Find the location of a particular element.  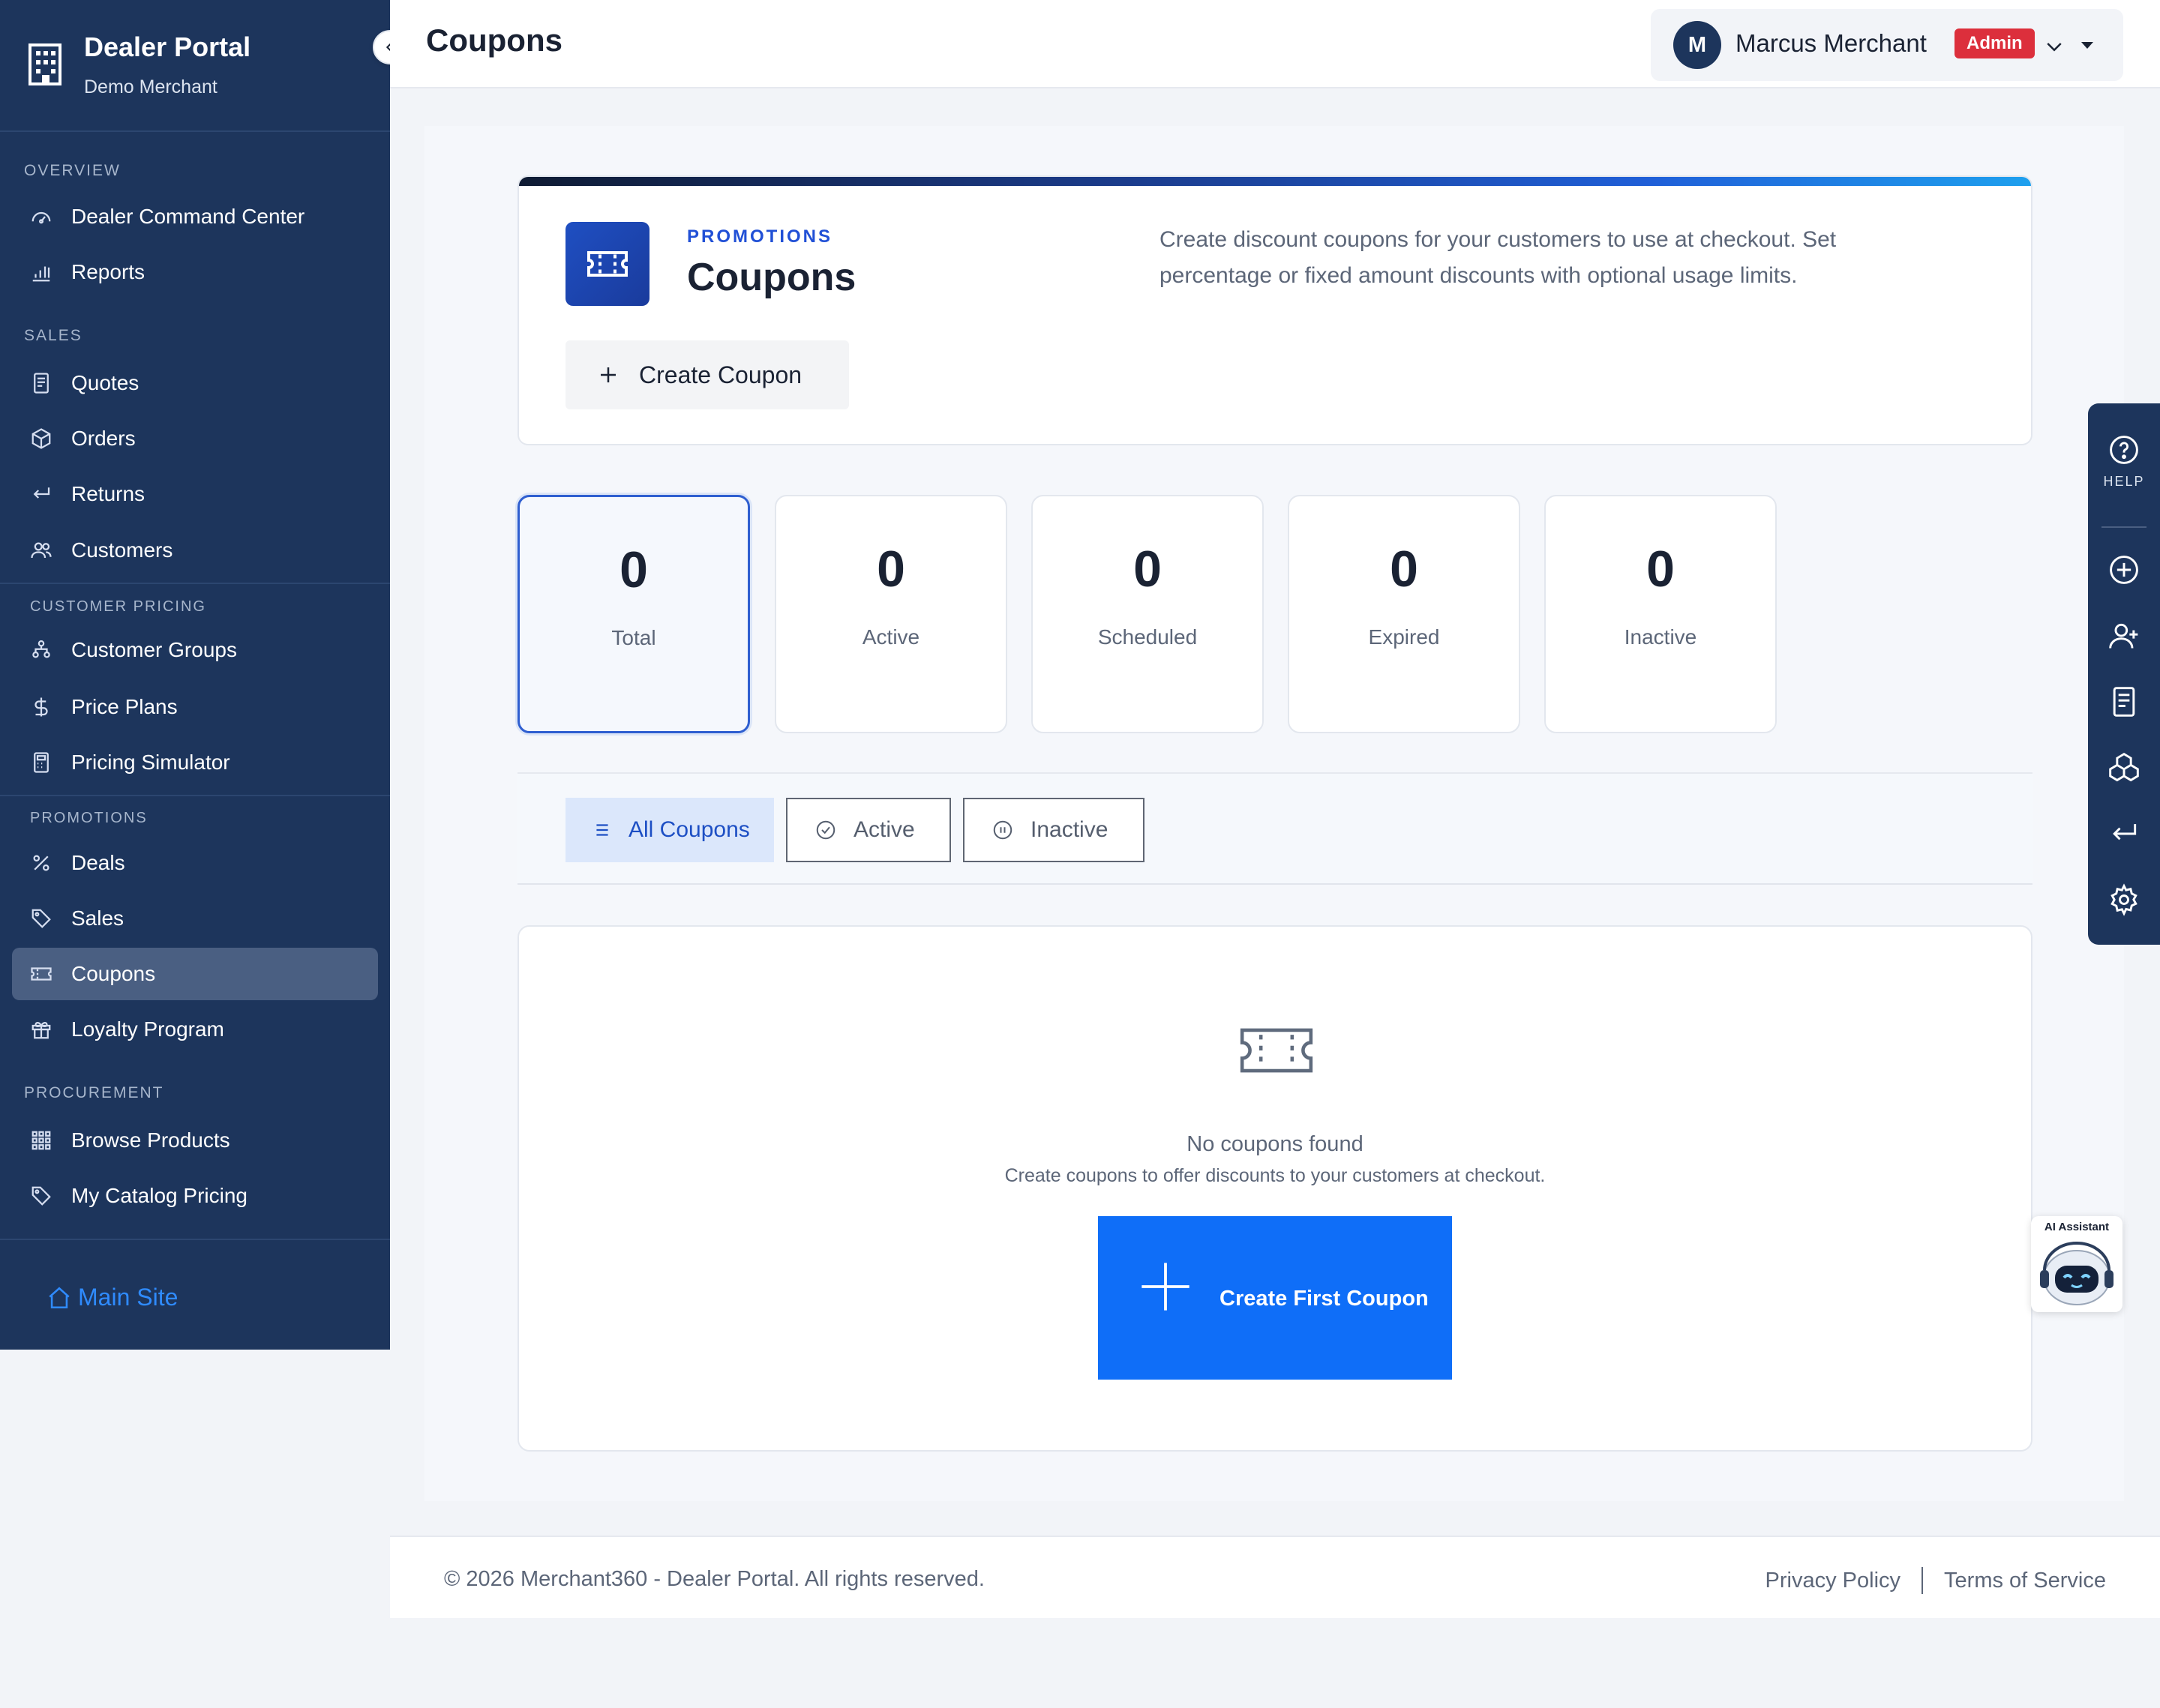

sidebar-item-price-plans: Price Plans is located at coordinates (195, 707).